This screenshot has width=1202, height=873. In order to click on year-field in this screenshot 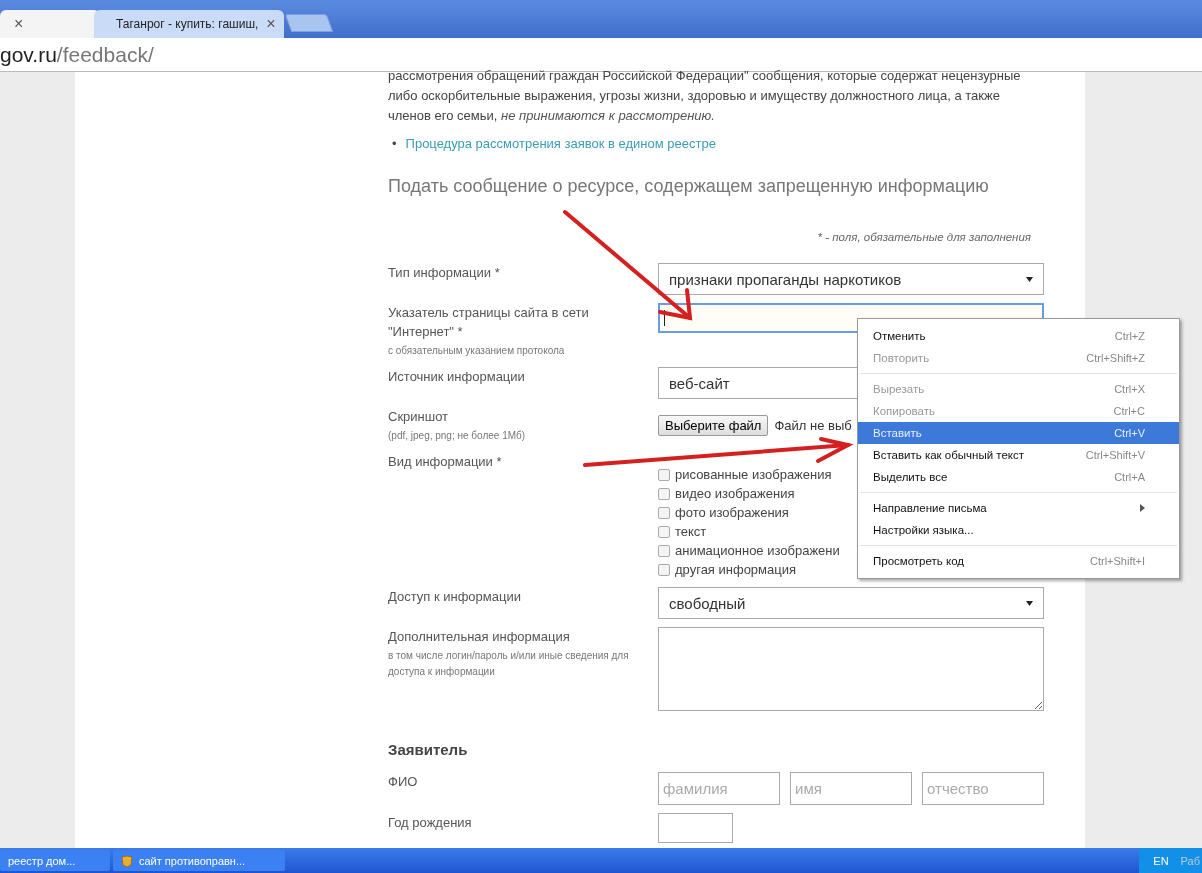, I will do `click(695, 828)`.